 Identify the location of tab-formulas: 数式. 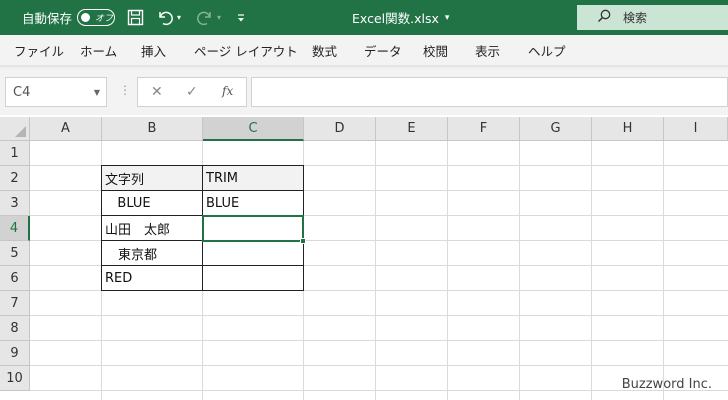
(324, 50).